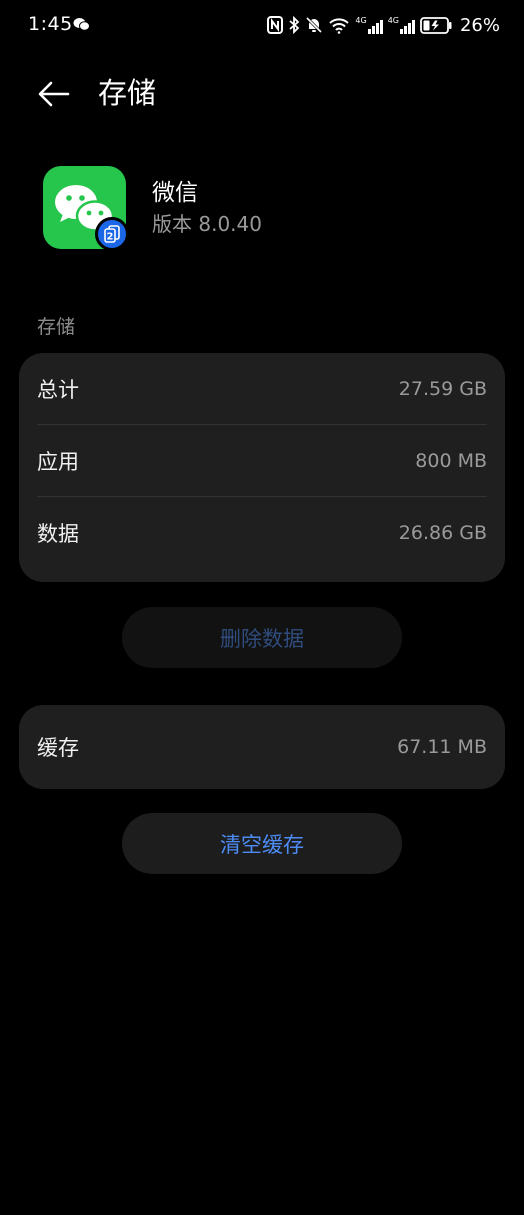 This screenshot has height=1215, width=524. I want to click on twin-app-icon: 2, so click(112, 234).